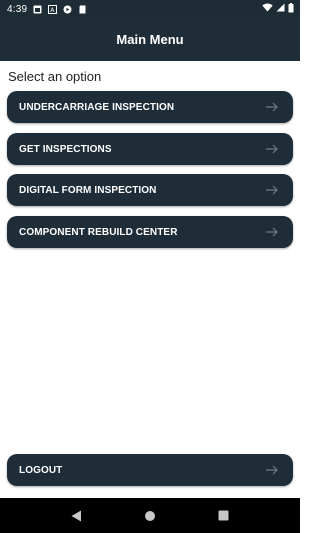 Image resolution: width=320 pixels, height=533 pixels. I want to click on menu-button-label: GET INSPECTIONS, so click(65, 149).